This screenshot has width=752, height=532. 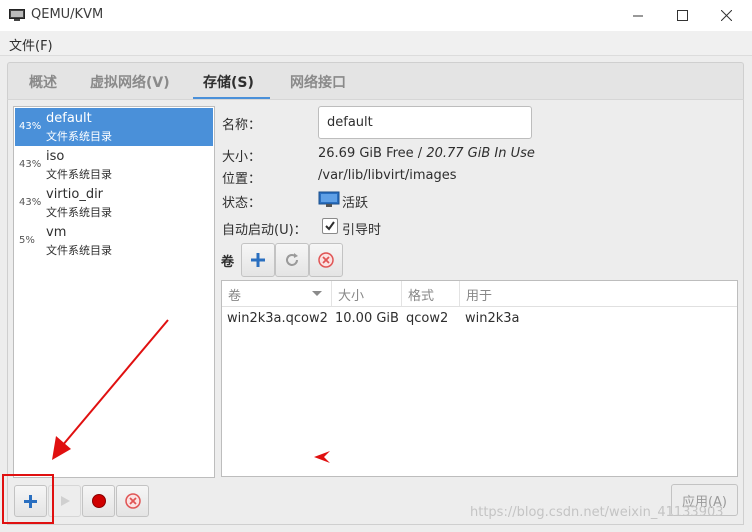 I want to click on autostart-checkbox, so click(x=330, y=226).